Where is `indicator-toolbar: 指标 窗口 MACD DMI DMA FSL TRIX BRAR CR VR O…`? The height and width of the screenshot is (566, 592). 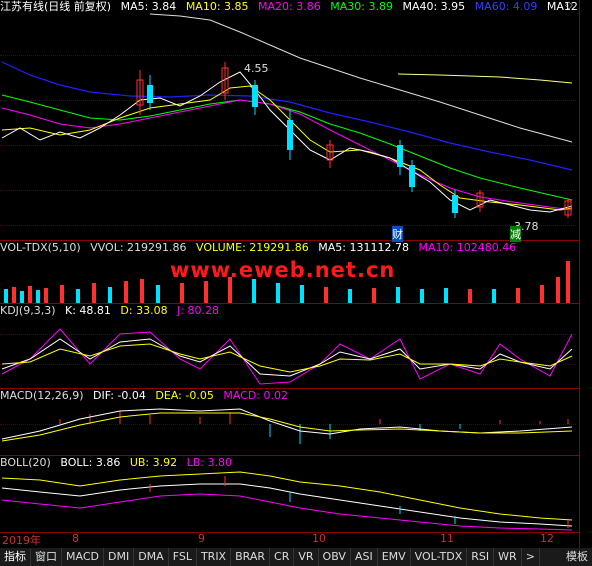 indicator-toolbar: 指标 窗口 MACD DMI DMA FSL TRIX BRAR CR VR O… is located at coordinates (296, 557).